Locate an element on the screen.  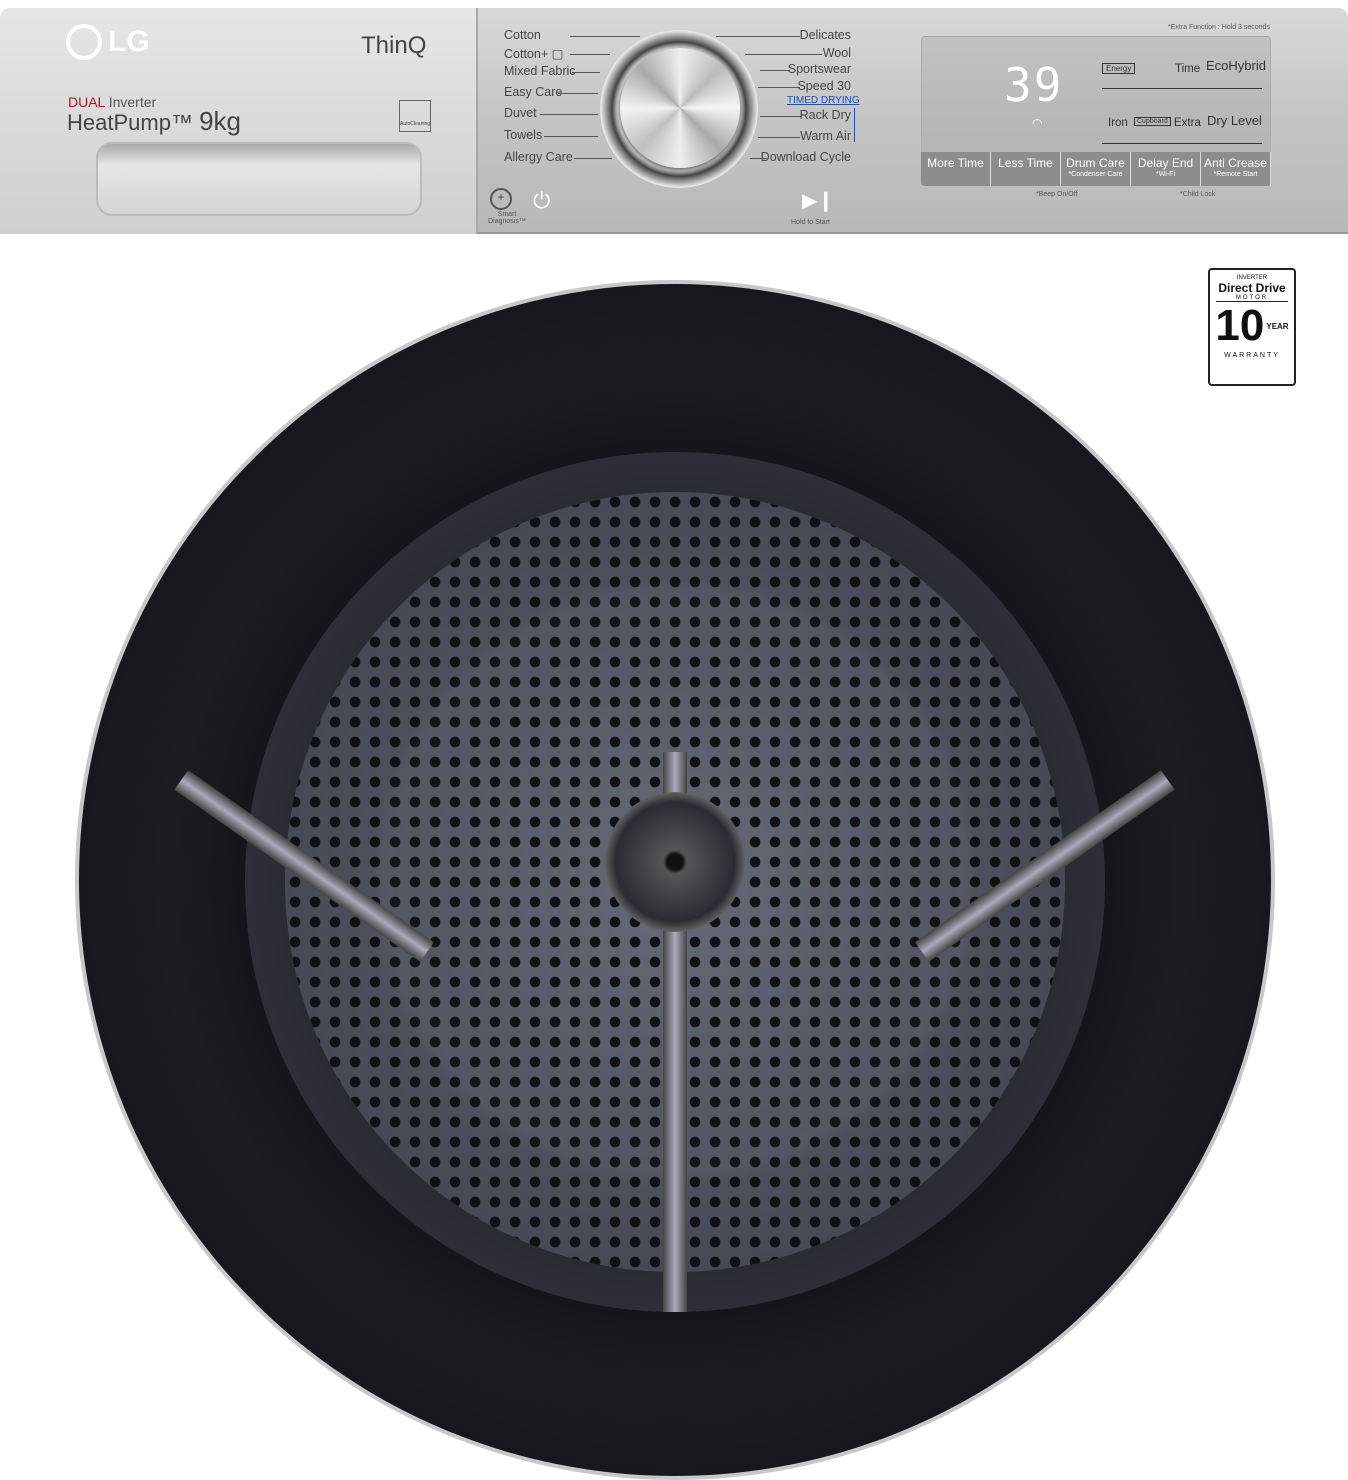
smart-diagnosis-icon: + is located at coordinates (501, 199).